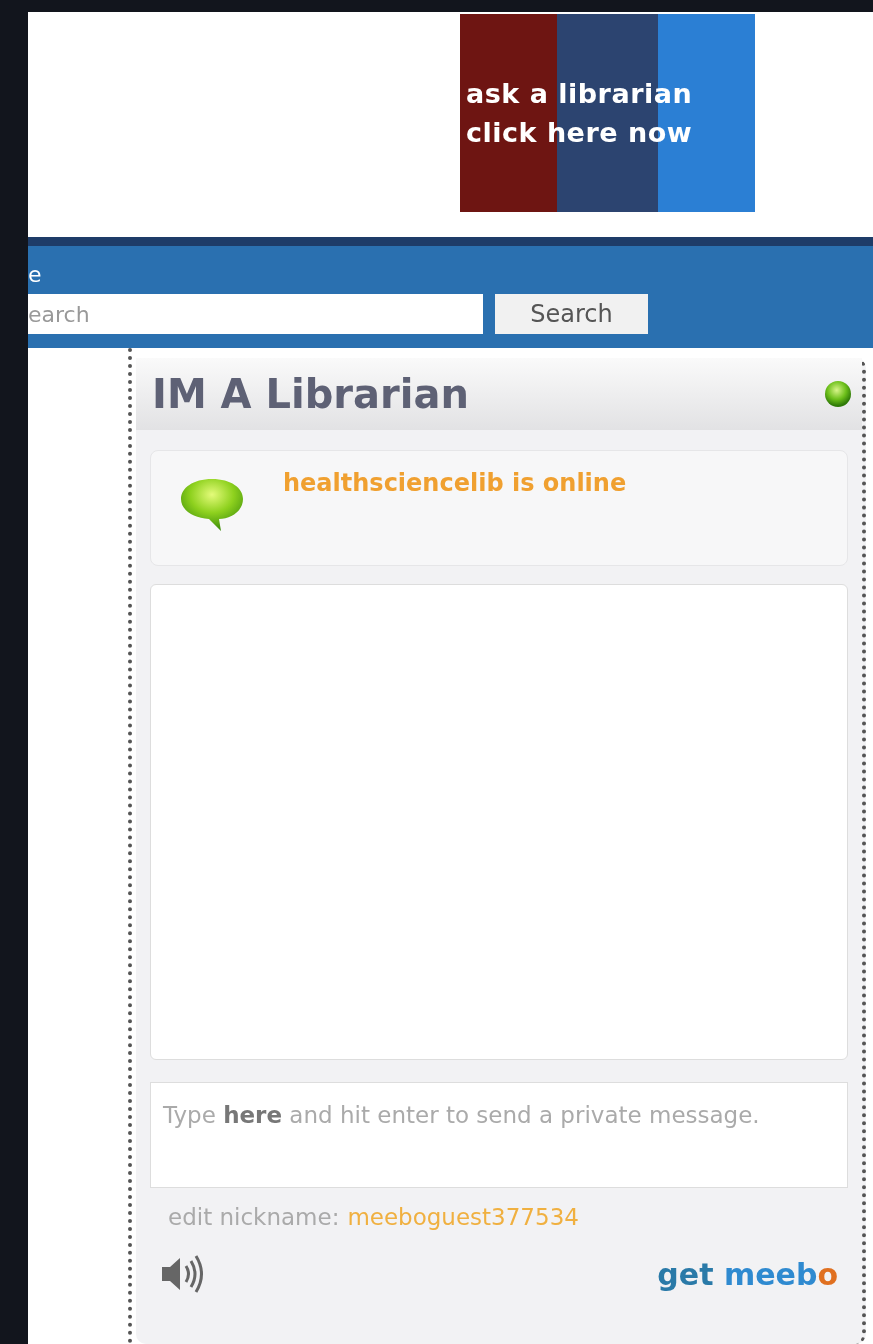  What do you see at coordinates (571, 314) in the screenshot?
I see `search-button: Search` at bounding box center [571, 314].